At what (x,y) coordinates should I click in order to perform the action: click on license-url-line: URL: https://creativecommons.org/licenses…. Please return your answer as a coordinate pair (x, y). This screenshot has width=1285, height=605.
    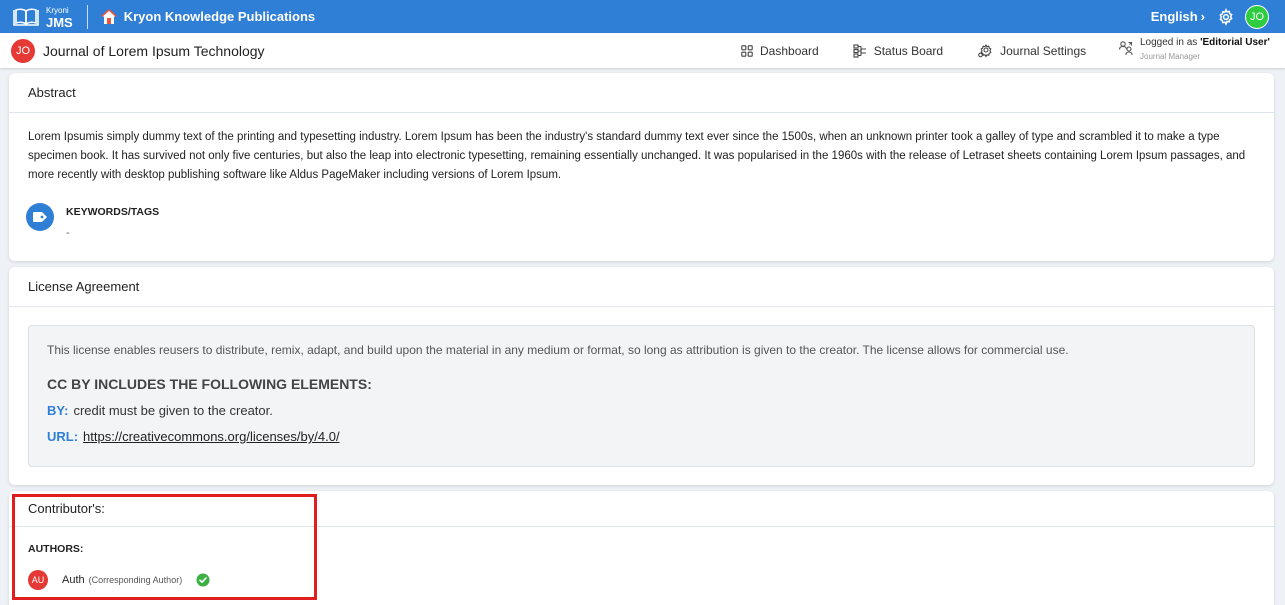
    Looking at the image, I should click on (641, 436).